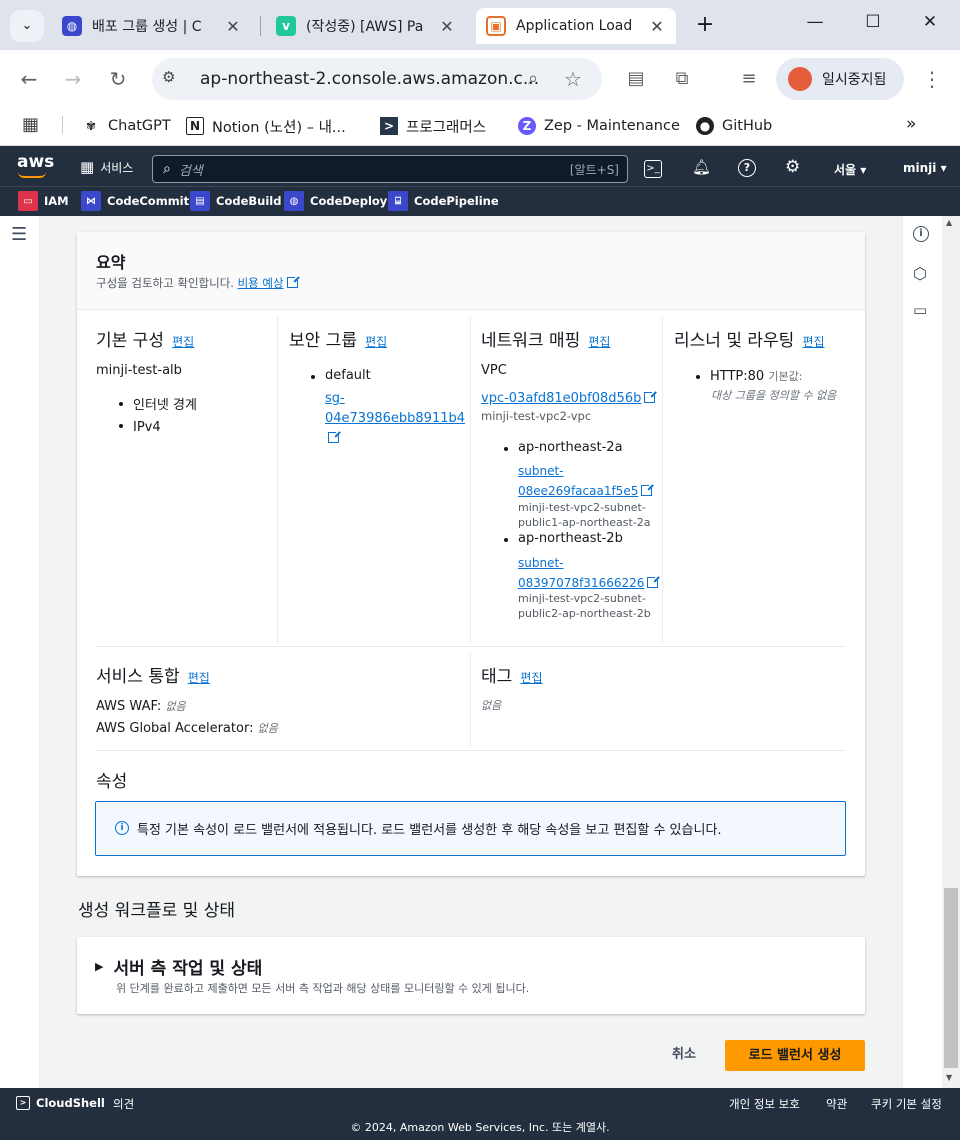 The width and height of the screenshot is (960, 1140). Describe the element at coordinates (178, 966) in the screenshot. I see `workflow-expander: ▶ 서버 측 작업 및 상태` at that location.